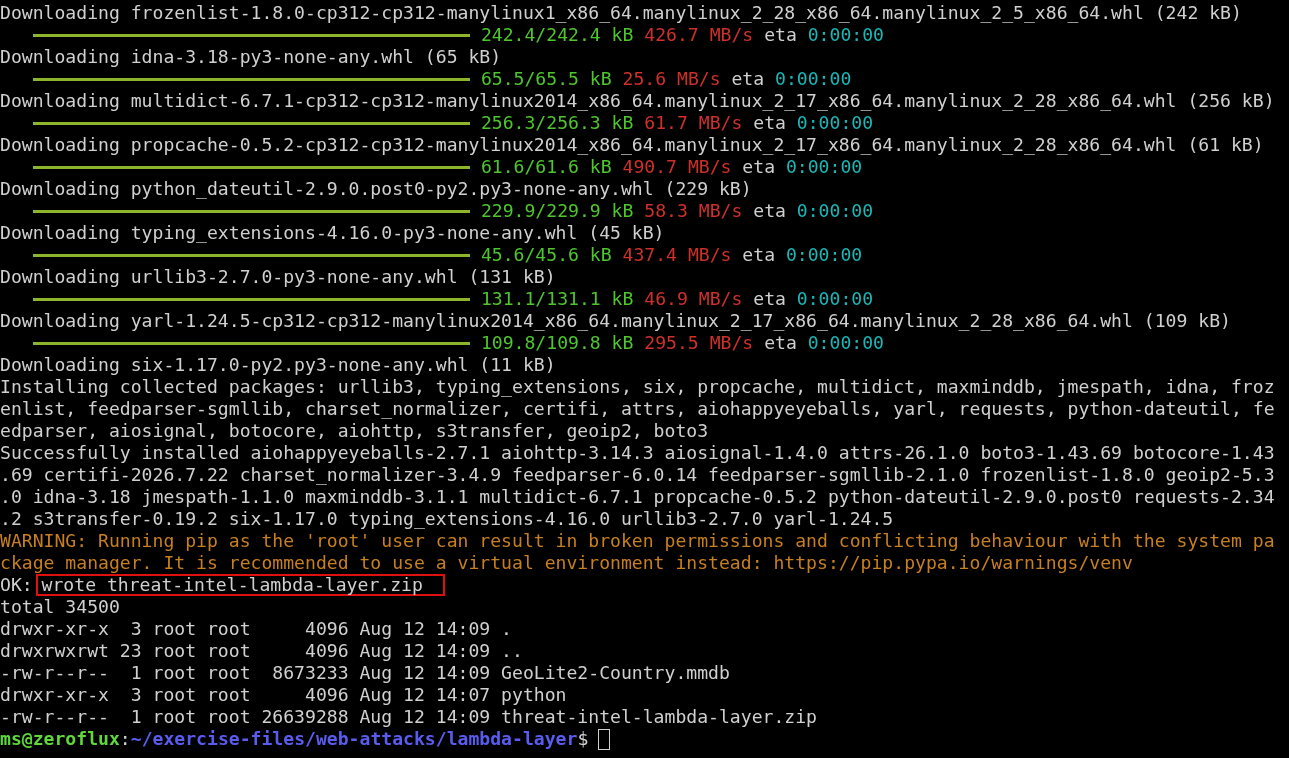  Describe the element at coordinates (284, 695) in the screenshot. I see `output-line: drwxr-xr-x 3 root root 4096 Aug 12 14:07 python` at that location.